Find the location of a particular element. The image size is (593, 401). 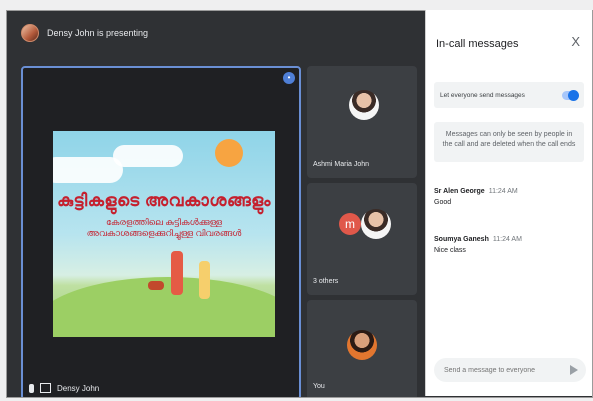

send-messages-toggle is located at coordinates (570, 95).